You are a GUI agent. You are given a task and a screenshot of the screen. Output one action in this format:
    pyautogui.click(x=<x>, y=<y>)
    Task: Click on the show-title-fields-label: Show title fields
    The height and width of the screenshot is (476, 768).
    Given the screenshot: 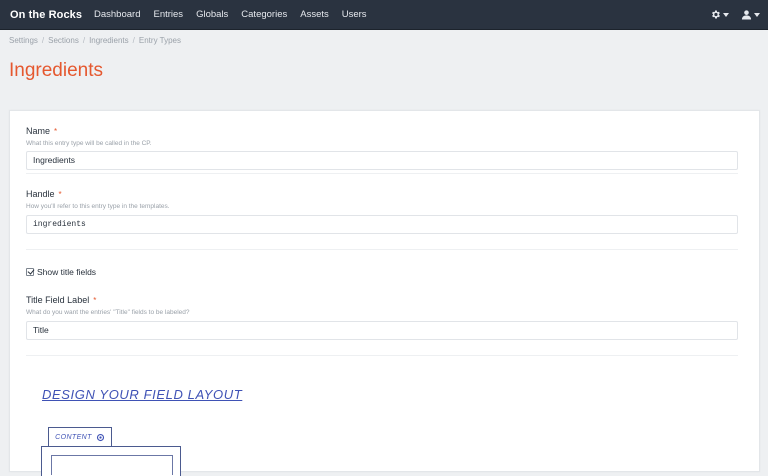 What is the action you would take?
    pyautogui.click(x=67, y=272)
    